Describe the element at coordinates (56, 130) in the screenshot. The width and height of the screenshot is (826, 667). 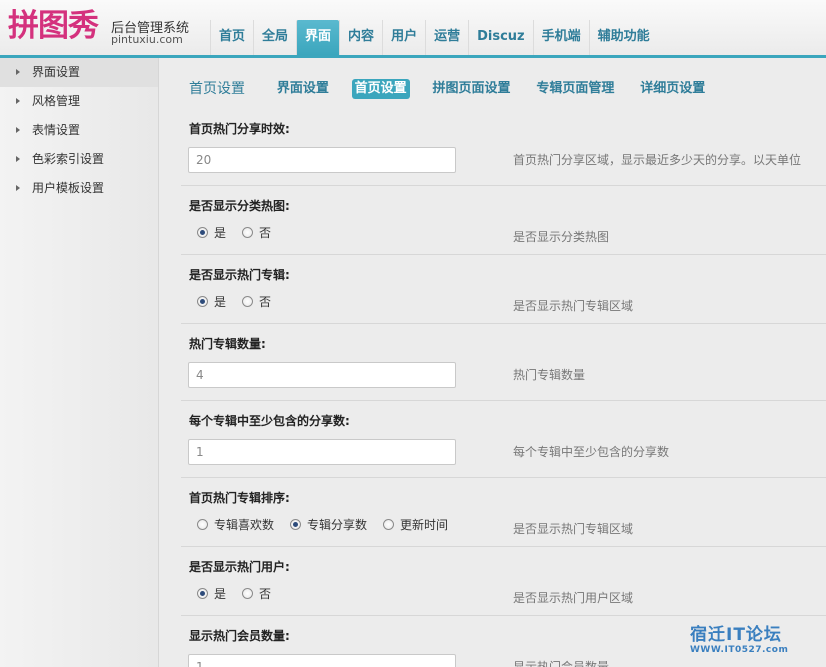
I see `sidebar-item-label: 表情设置` at that location.